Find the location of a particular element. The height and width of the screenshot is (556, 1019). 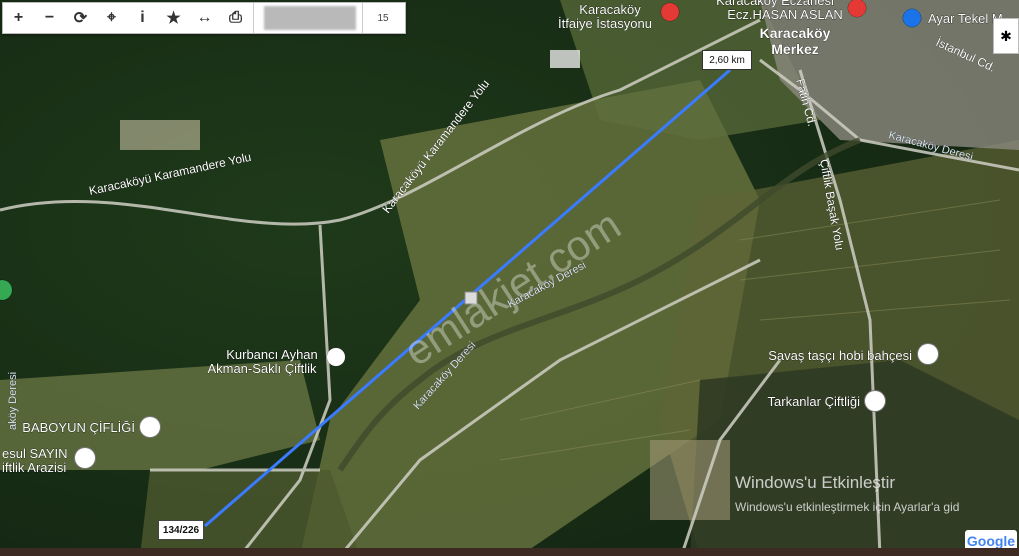

place-merkez-2: Merkez is located at coordinates (794, 49).